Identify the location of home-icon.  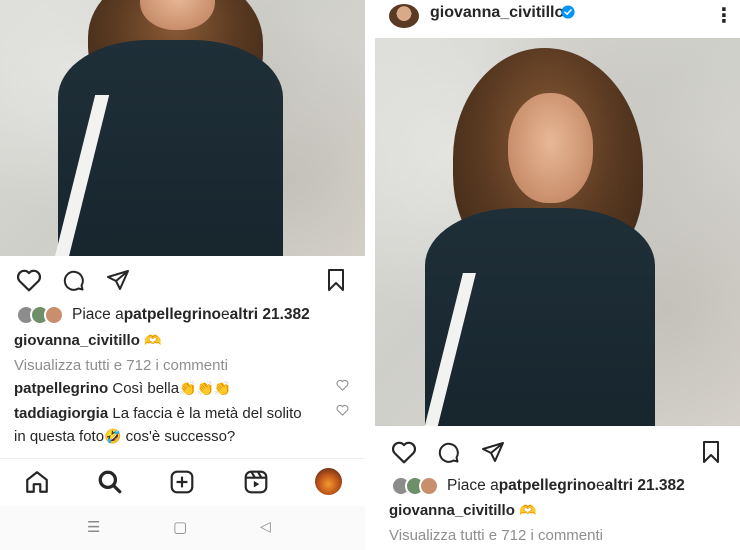
(37, 482).